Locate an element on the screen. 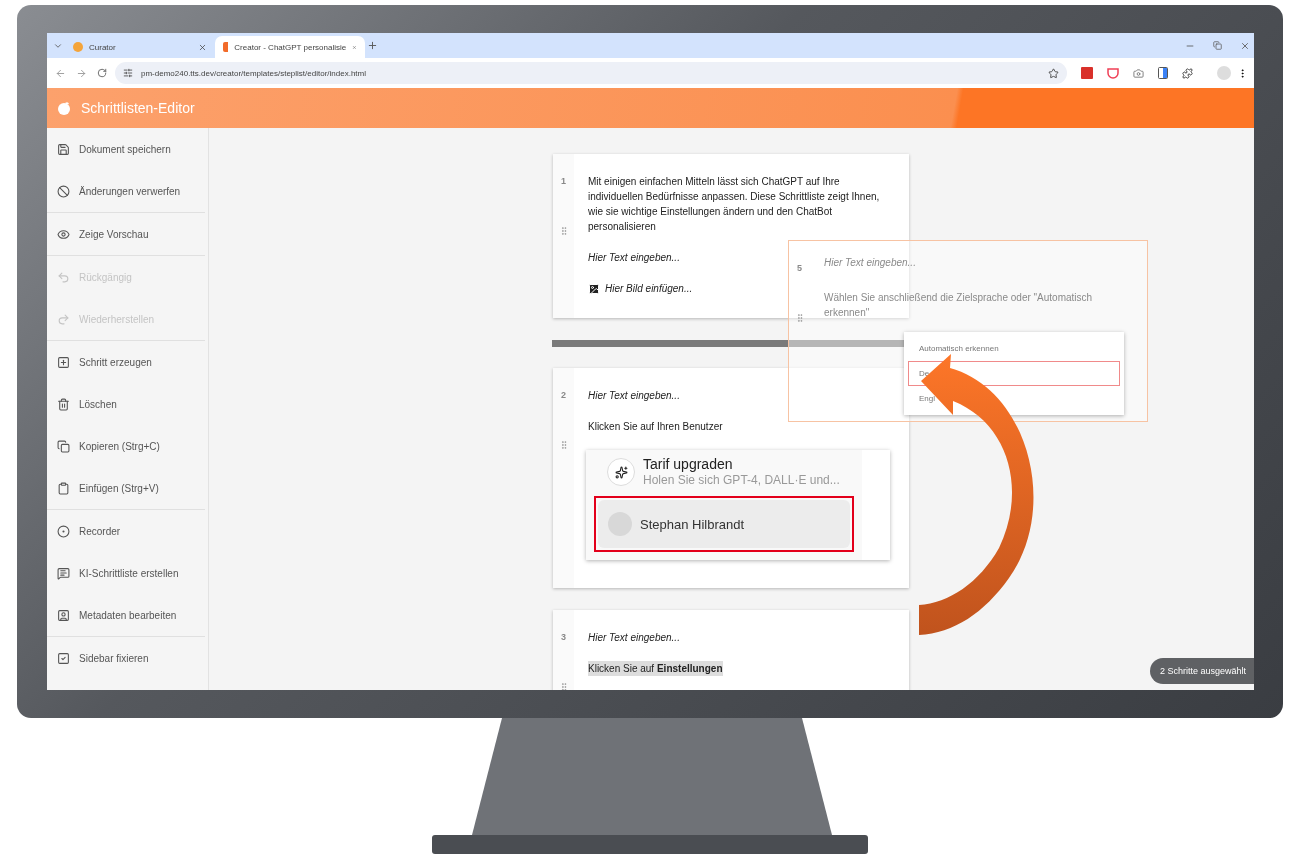  step-number: 3 is located at coordinates (563, 637).